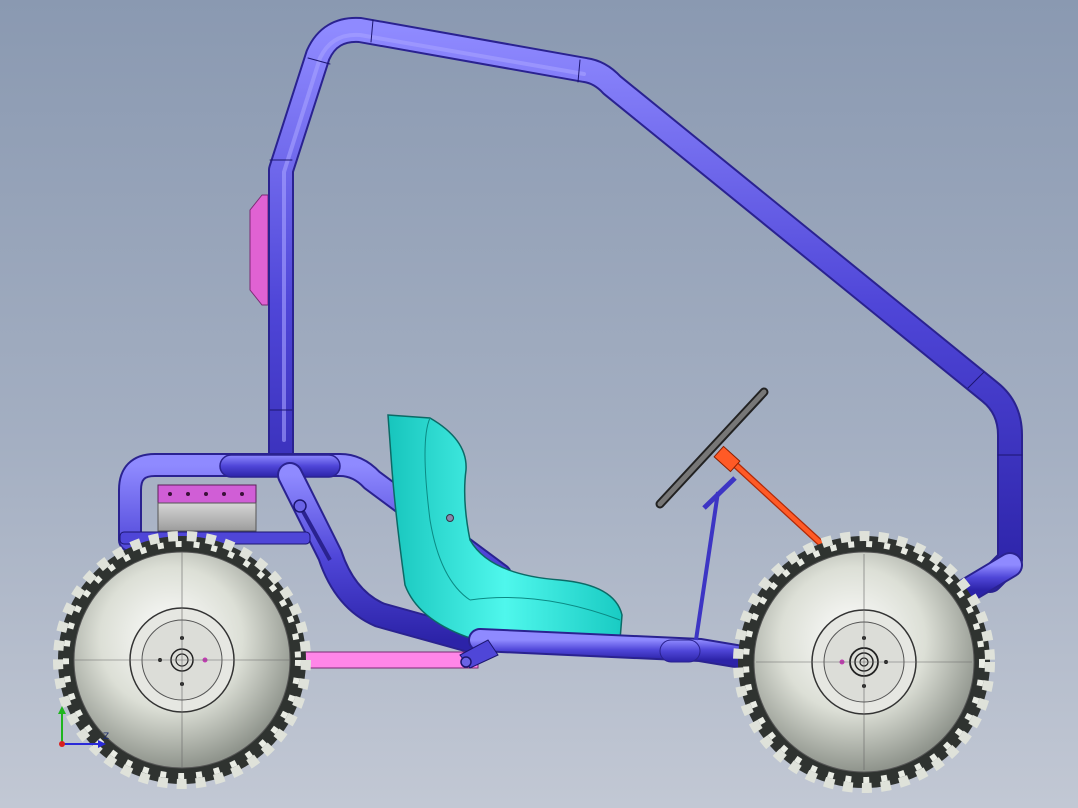 Image resolution: width=1078 pixels, height=808 pixels. What do you see at coordinates (712, 448) in the screenshot?
I see `steering-wheel-icon` at bounding box center [712, 448].